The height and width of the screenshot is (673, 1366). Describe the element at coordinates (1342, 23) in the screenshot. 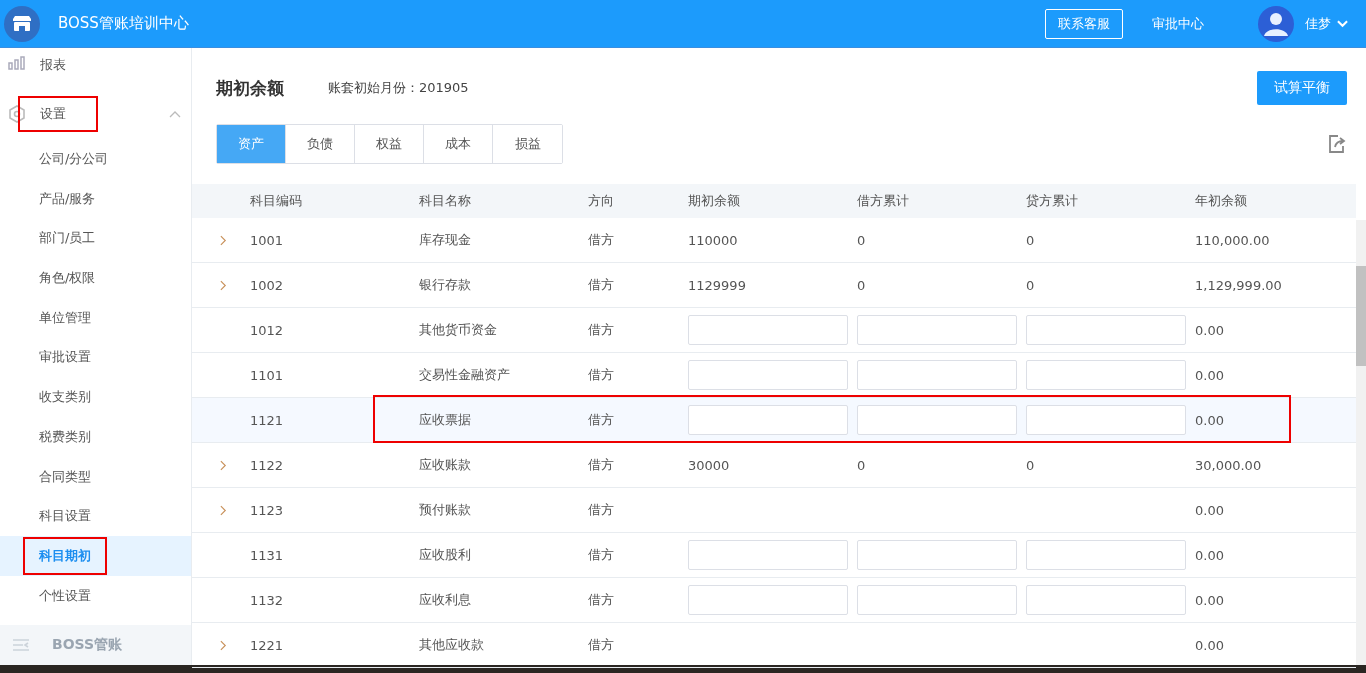

I see `chevron-down-icon` at that location.